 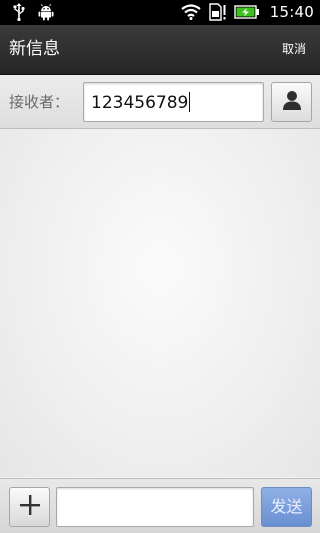 I want to click on battery-charging-icon, so click(x=247, y=12).